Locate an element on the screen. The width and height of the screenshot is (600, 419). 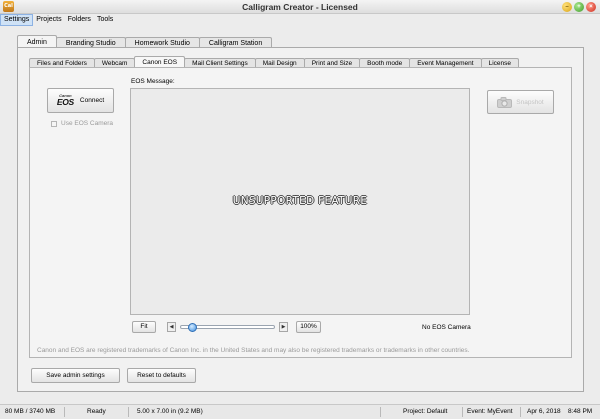
status-state: Ready is located at coordinates (96, 411).